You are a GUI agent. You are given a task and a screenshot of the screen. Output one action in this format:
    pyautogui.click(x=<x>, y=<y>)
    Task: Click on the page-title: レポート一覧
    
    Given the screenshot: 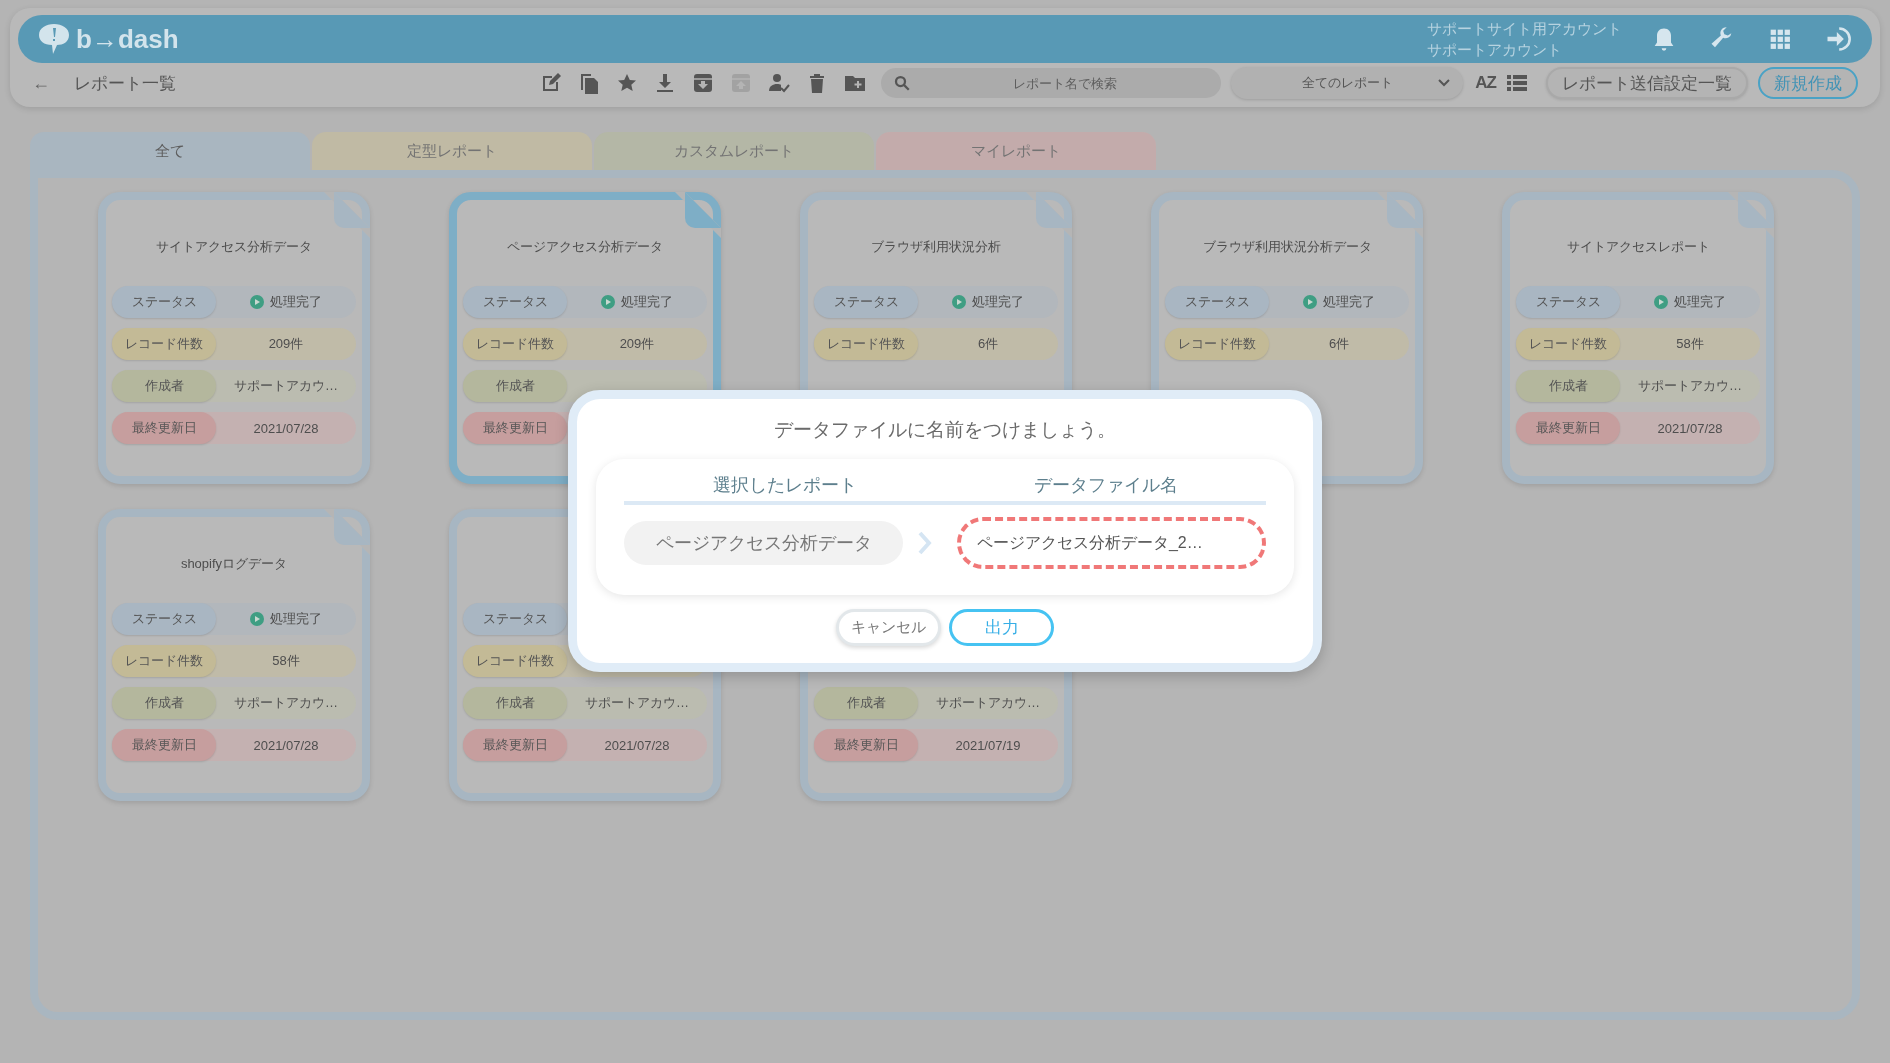 What is the action you would take?
    pyautogui.click(x=125, y=83)
    